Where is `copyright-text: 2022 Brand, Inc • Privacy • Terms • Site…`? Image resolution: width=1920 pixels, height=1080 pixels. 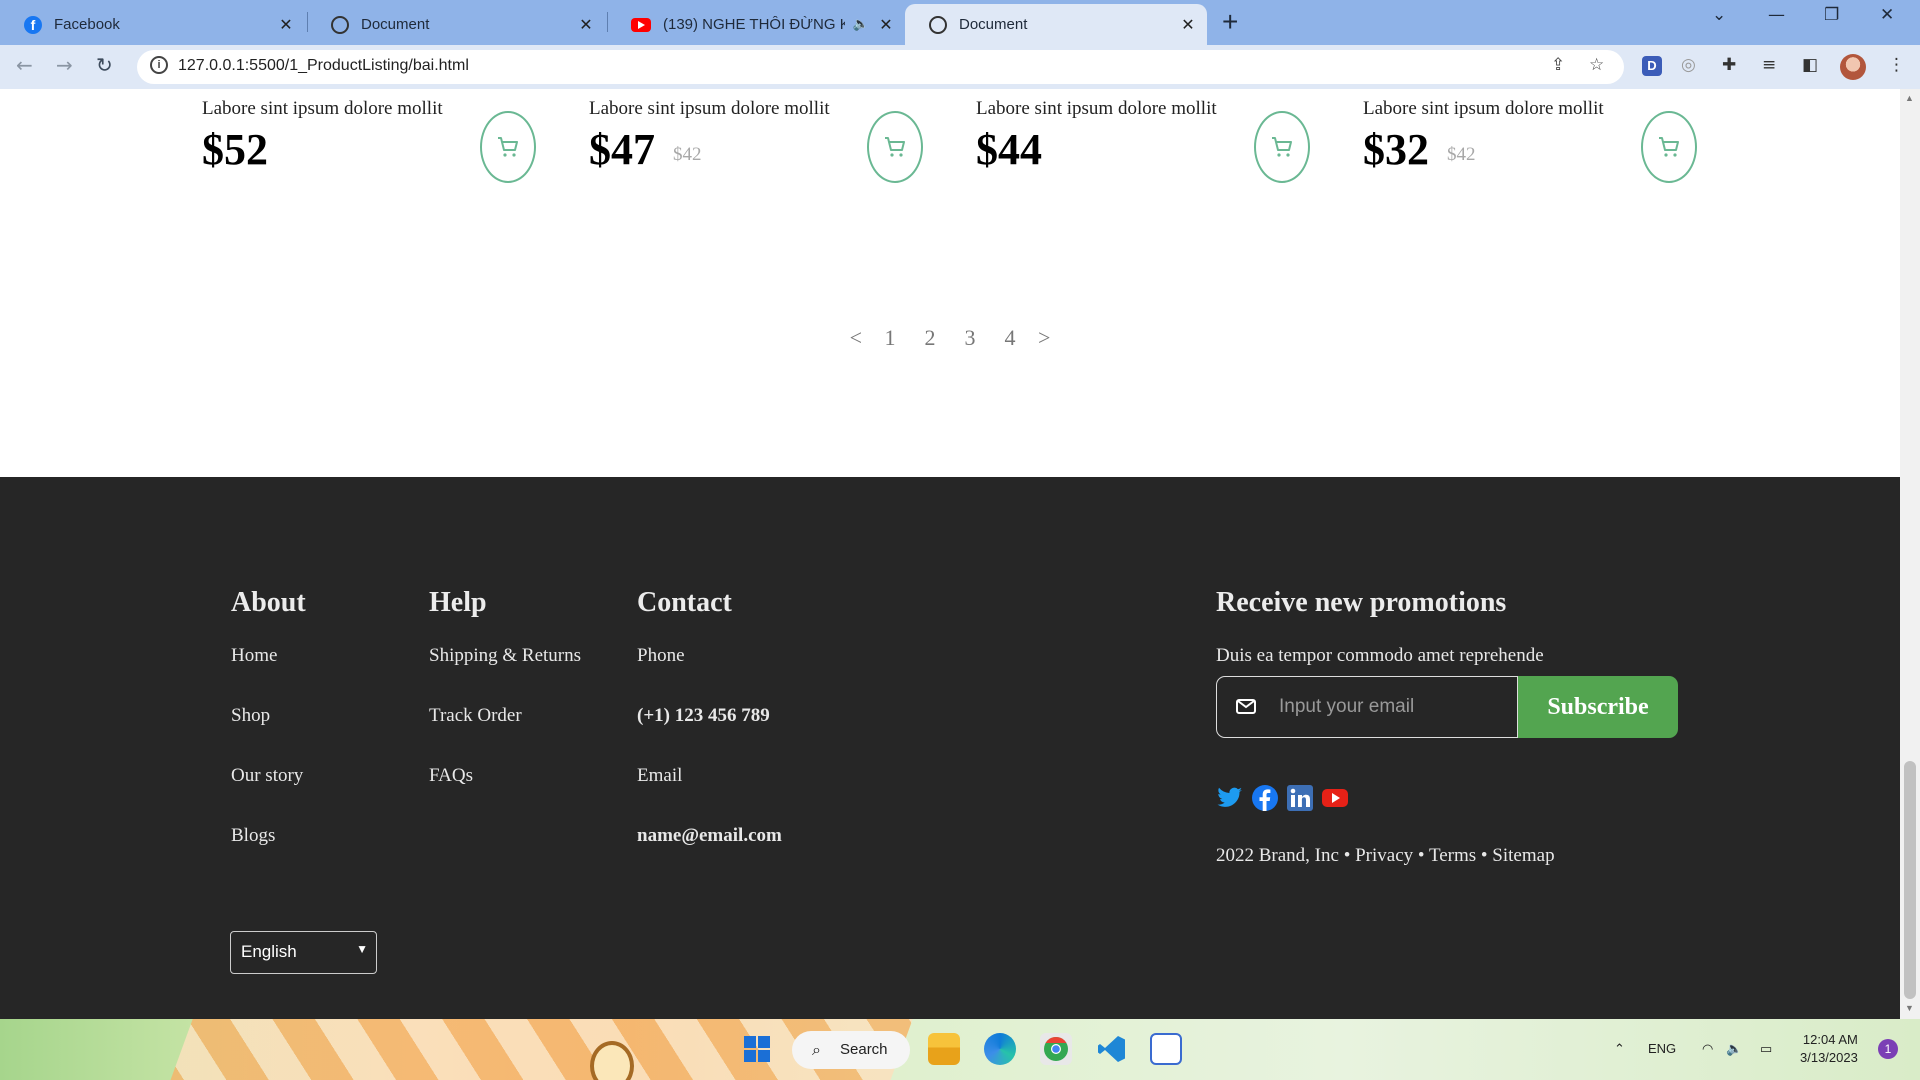 copyright-text: 2022 Brand, Inc • Privacy • Terms • Site… is located at coordinates (1385, 856).